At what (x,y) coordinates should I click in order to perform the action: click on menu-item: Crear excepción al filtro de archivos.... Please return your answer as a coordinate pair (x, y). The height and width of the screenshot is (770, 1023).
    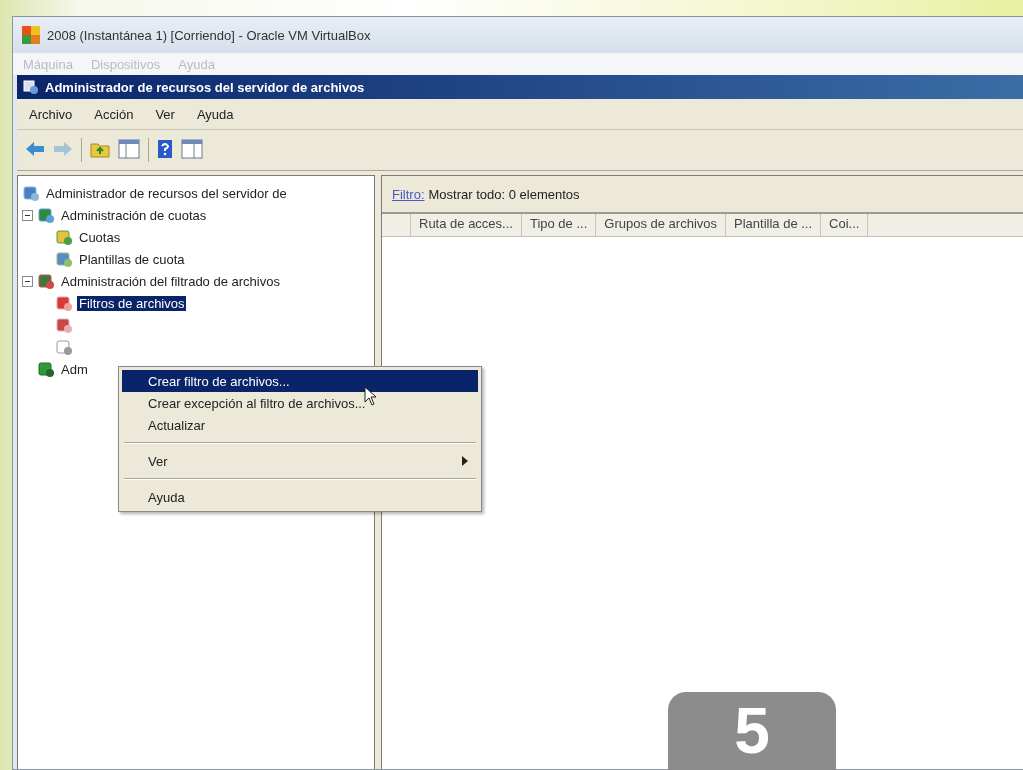
    Looking at the image, I should click on (300, 403).